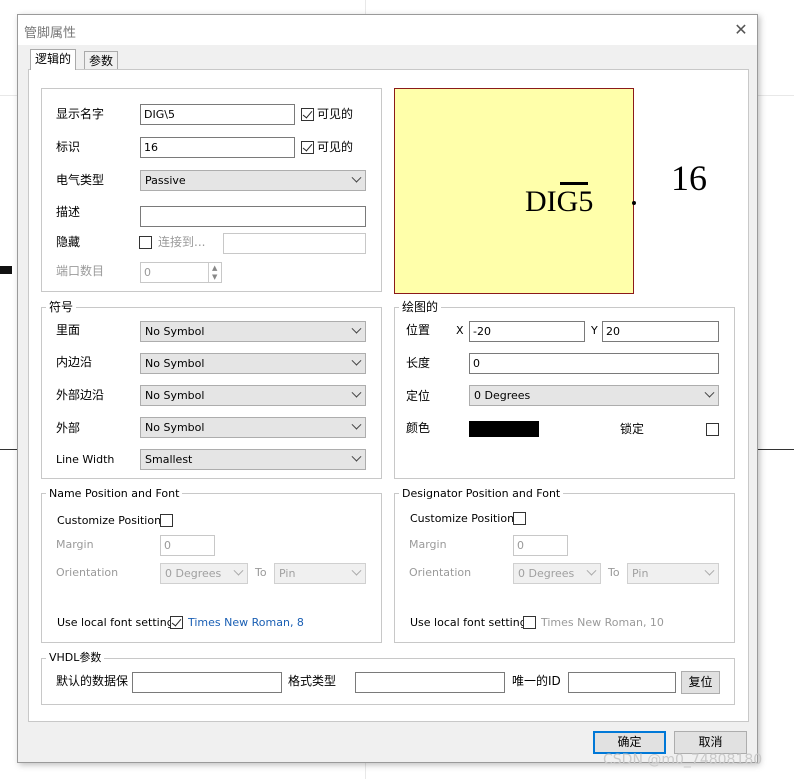 The image size is (794, 779). What do you see at coordinates (418, 428) in the screenshot?
I see `color-label: 颜色` at bounding box center [418, 428].